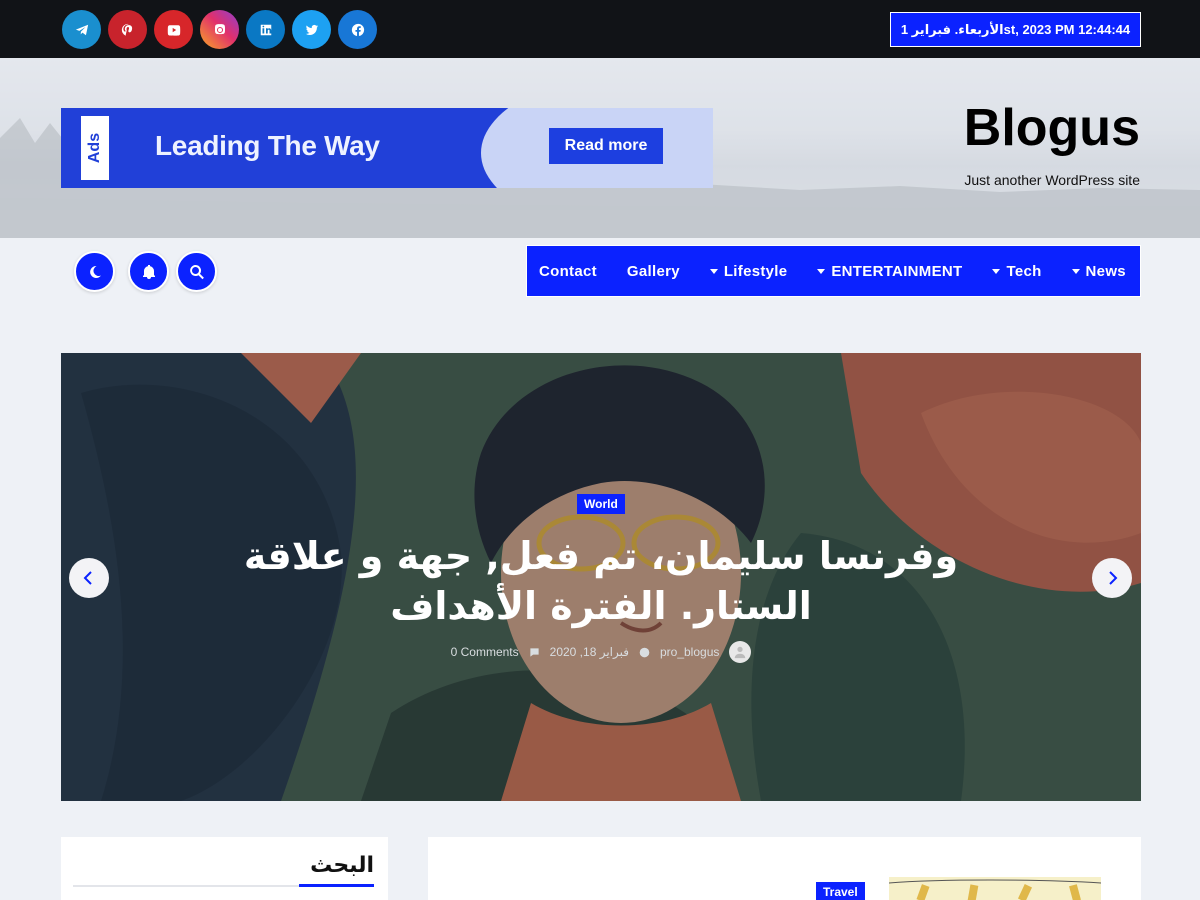 The height and width of the screenshot is (900, 1200). I want to click on avatar, so click(740, 652).